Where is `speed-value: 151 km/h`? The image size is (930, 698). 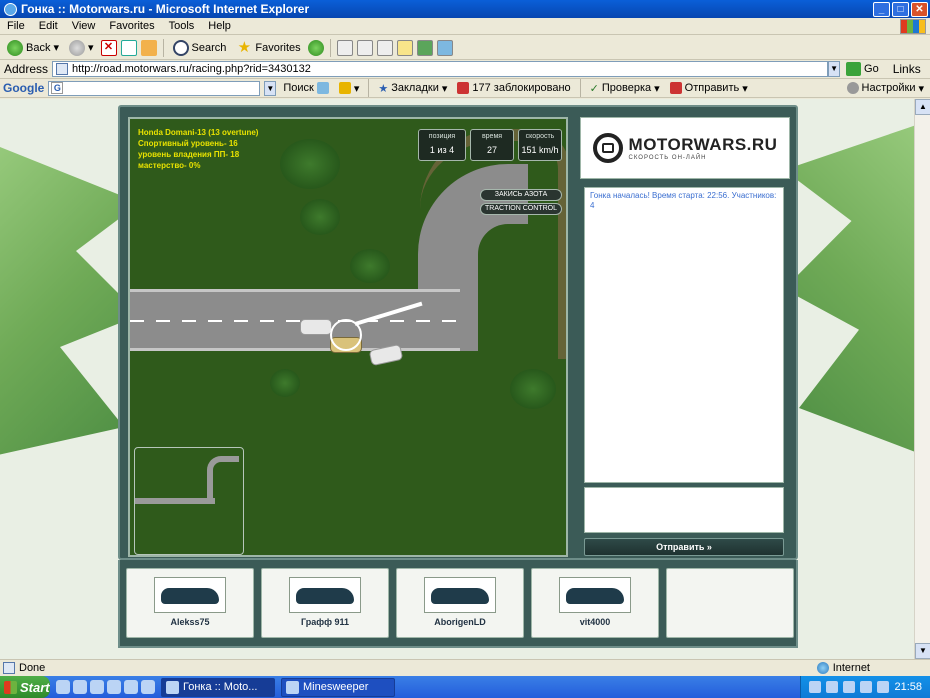
speed-value: 151 km/h is located at coordinates (540, 150).